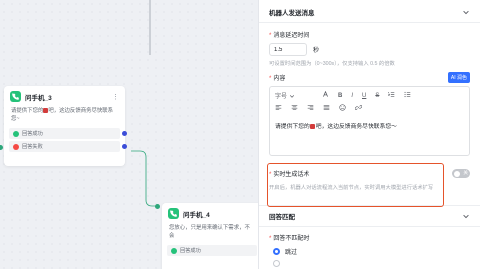 This screenshot has width=480, height=269. Describe the element at coordinates (68, 146) in the screenshot. I see `branch-answer-fail: 回答失败` at that location.